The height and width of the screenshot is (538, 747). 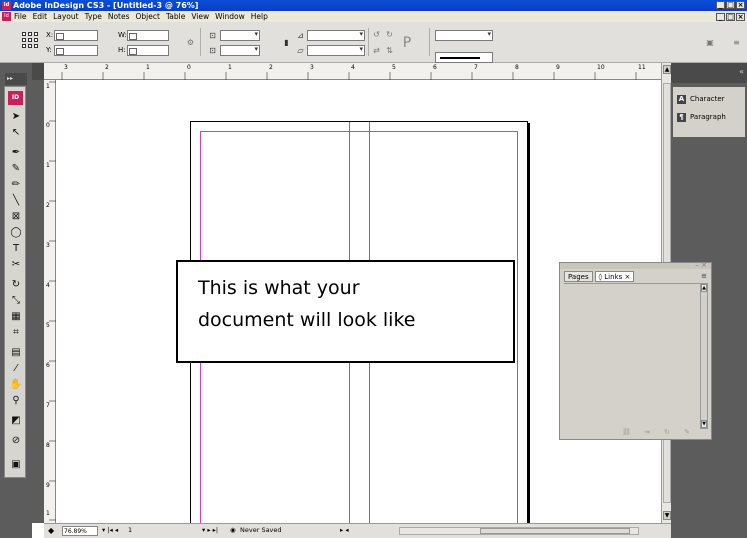 What do you see at coordinates (16, 265) in the screenshot?
I see `scissors-tool-icon: ✂` at bounding box center [16, 265].